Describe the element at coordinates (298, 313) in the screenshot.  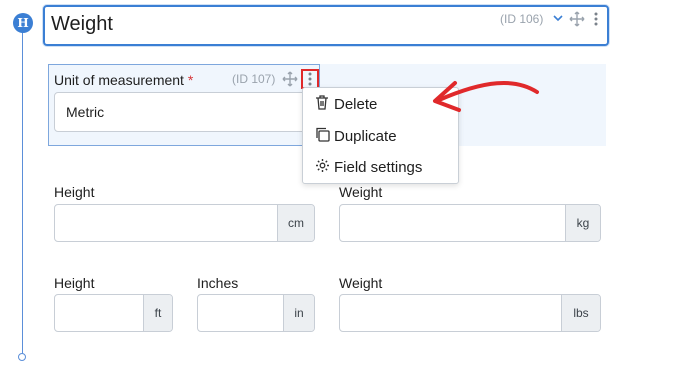
I see `unit-suffix-in: in` at that location.